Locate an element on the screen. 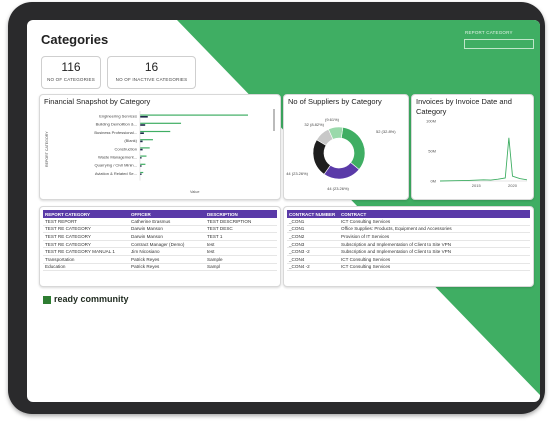  table-cell: Transportation is located at coordinates (60, 259).